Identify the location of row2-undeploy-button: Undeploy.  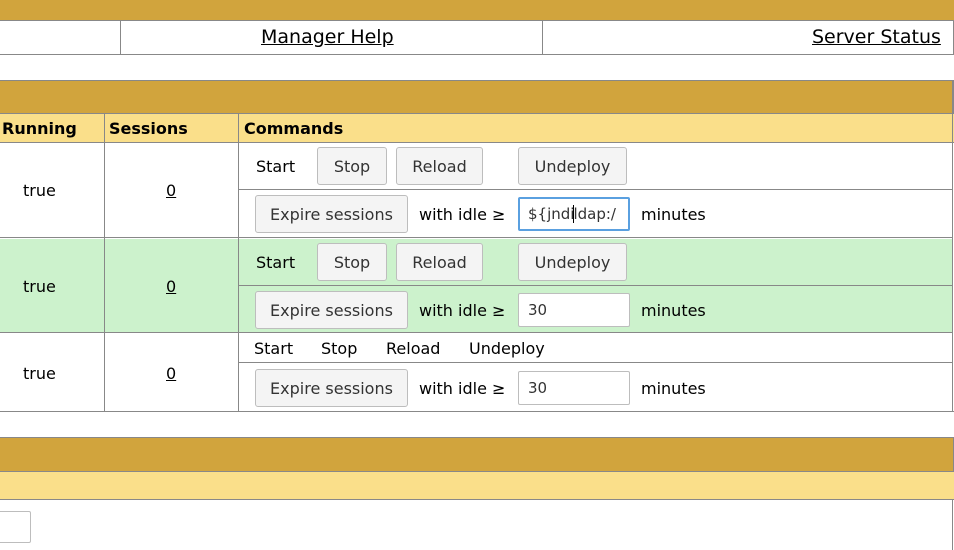
(572, 262).